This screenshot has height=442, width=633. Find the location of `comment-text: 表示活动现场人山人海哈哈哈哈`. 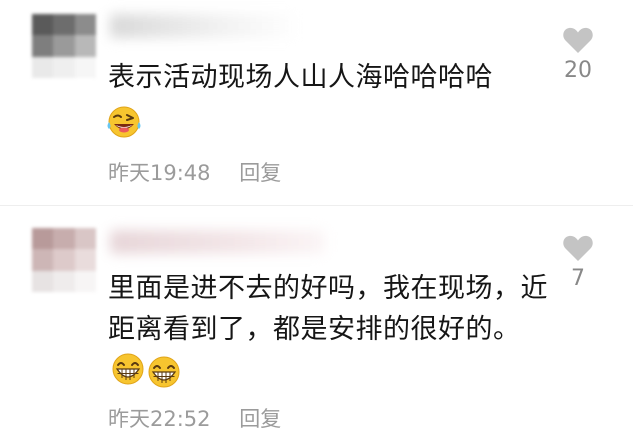

comment-text: 表示活动现场人山人海哈哈哈哈 is located at coordinates (300, 77).